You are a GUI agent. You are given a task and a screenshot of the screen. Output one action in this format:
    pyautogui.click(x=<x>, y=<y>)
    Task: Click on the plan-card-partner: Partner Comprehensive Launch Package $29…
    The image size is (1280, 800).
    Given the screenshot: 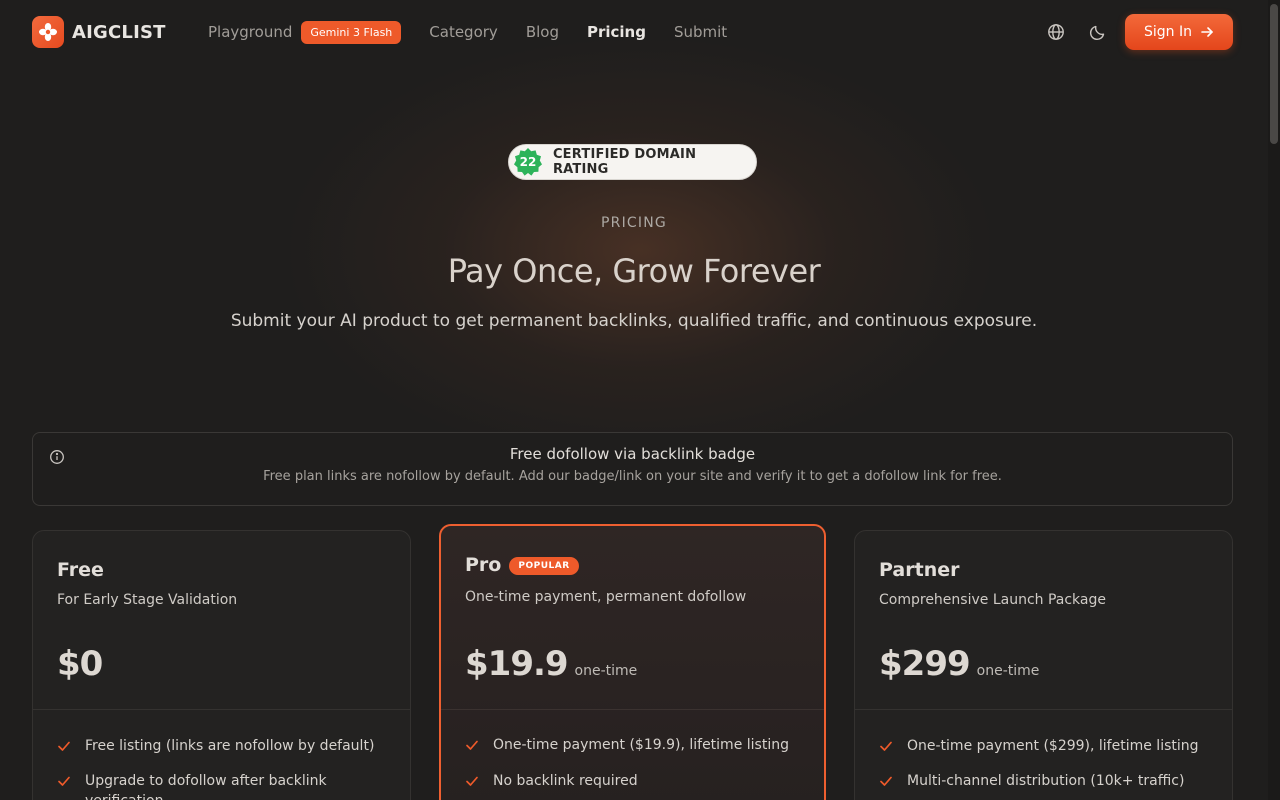 What is the action you would take?
    pyautogui.click(x=1043, y=665)
    